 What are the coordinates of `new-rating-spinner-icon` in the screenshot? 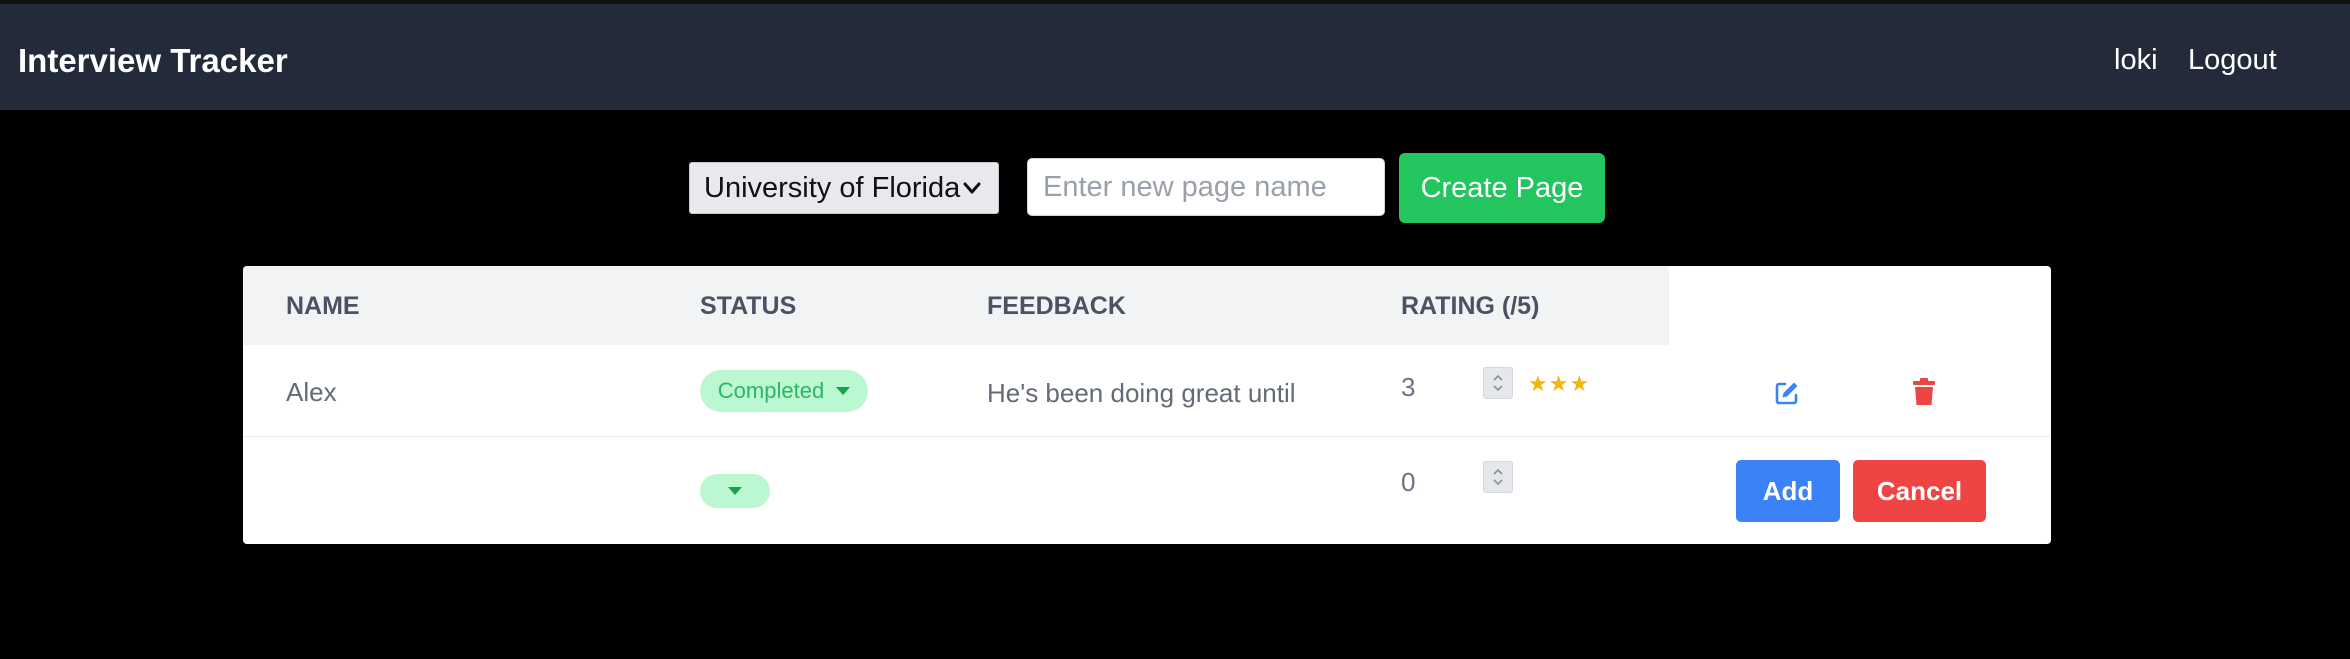 It's located at (1498, 477).